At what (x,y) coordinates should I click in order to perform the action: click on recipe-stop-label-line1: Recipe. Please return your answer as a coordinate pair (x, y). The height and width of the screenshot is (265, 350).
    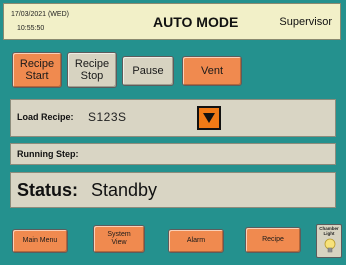
    Looking at the image, I should click on (92, 64).